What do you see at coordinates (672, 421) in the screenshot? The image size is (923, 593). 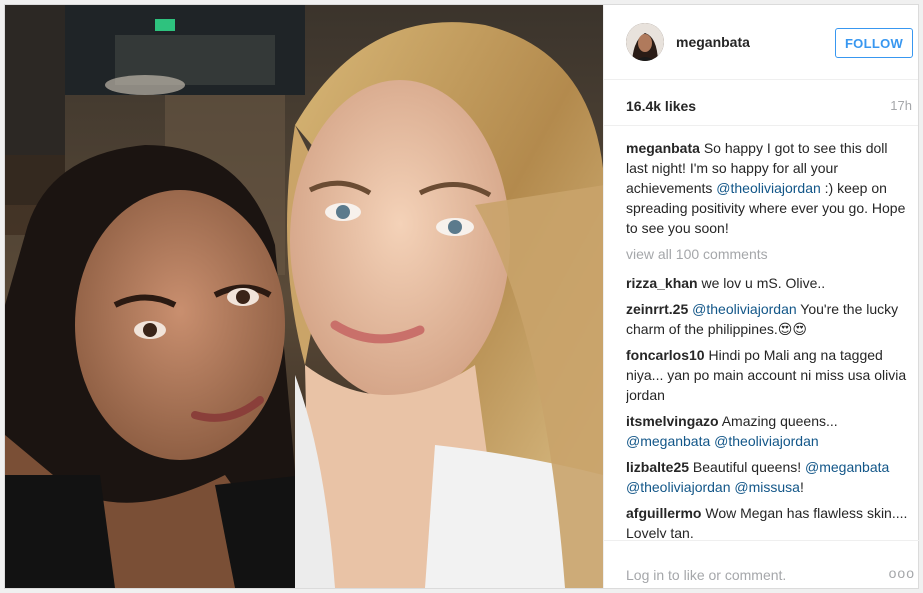 I see `comment-username: itsmelvingazo` at bounding box center [672, 421].